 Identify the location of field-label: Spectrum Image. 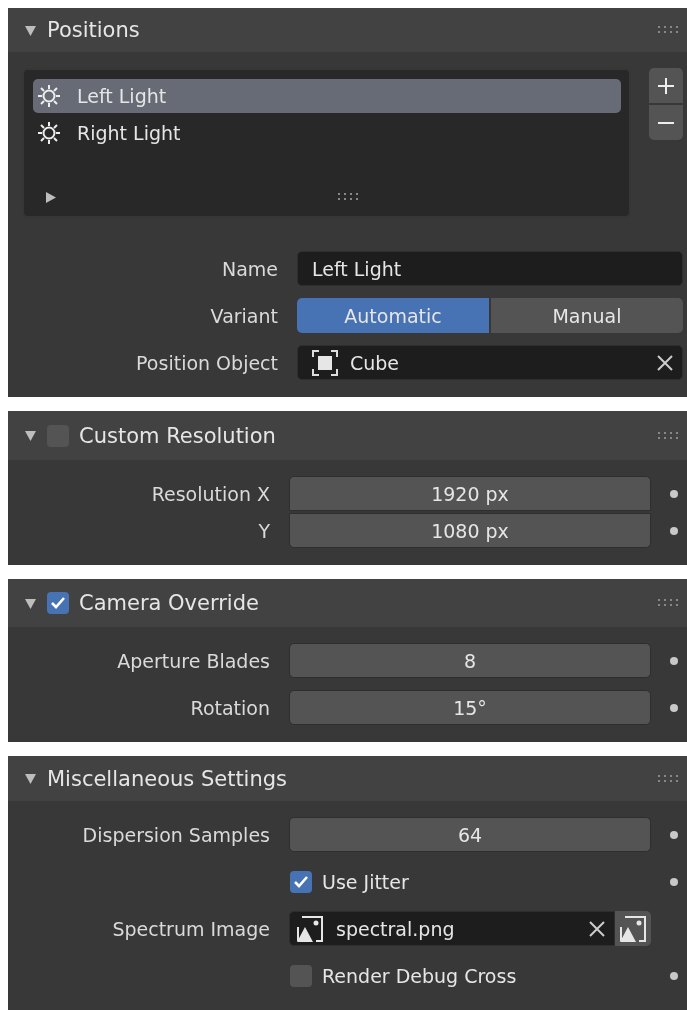
(191, 928).